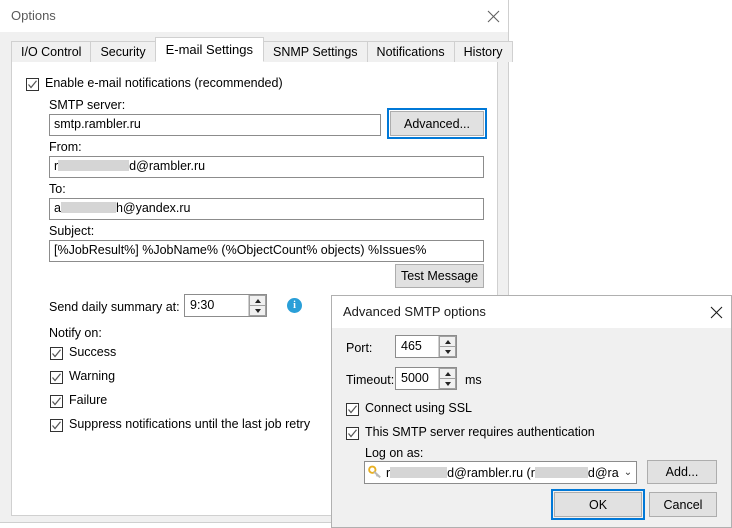 Image resolution: width=732 pixels, height=528 pixels. What do you see at coordinates (57, 208) in the screenshot?
I see `to-prefix: a` at bounding box center [57, 208].